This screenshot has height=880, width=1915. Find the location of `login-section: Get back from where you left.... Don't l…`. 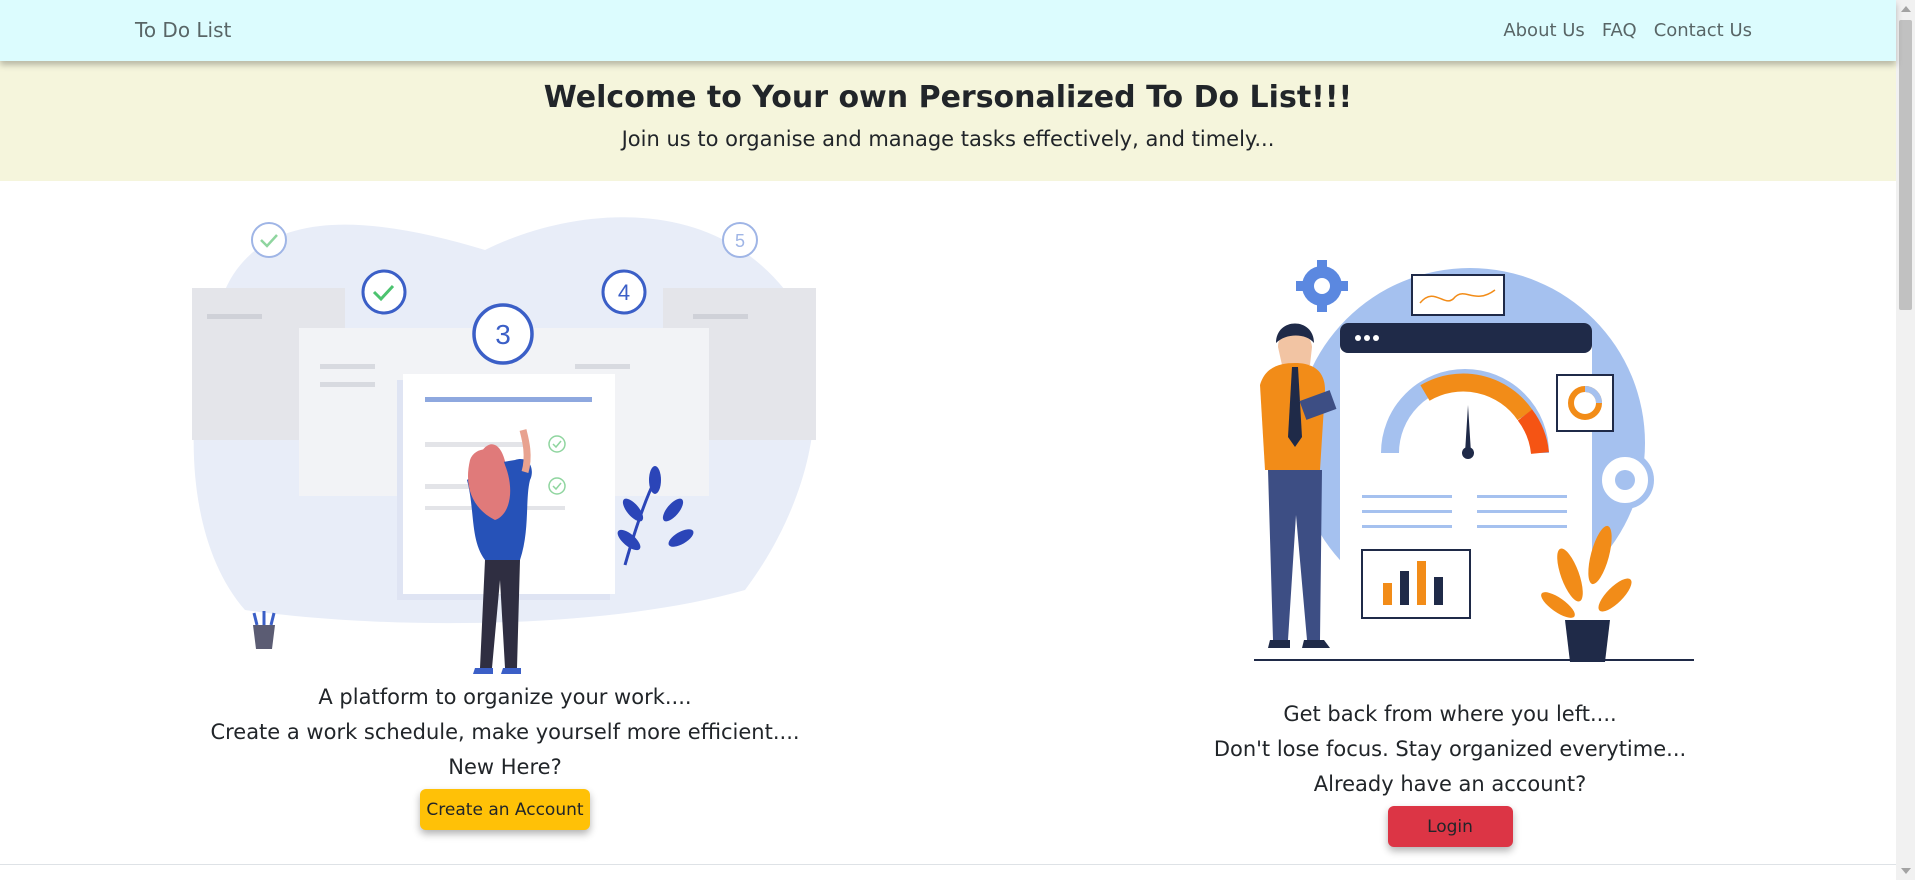

login-section: Get back from where you left.... Don't l… is located at coordinates (1450, 772).